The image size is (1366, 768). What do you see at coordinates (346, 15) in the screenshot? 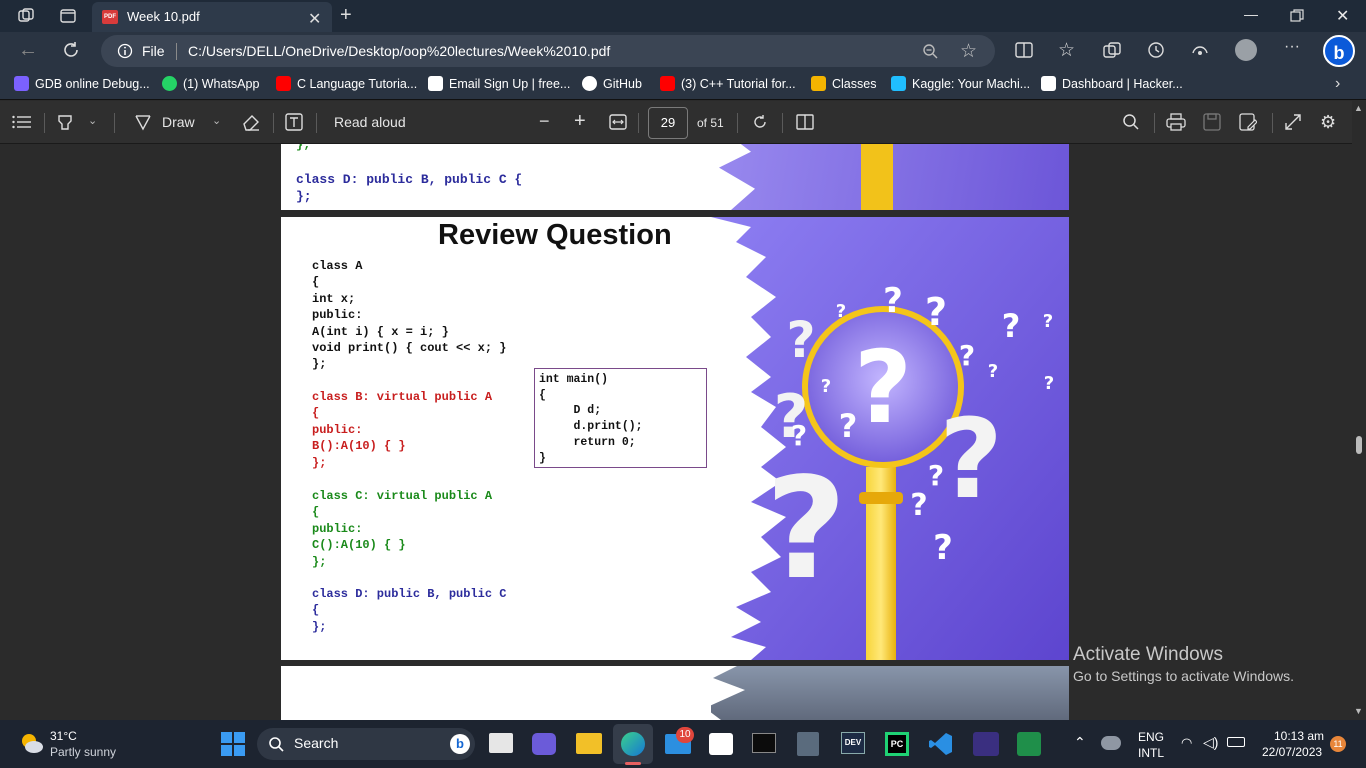
I see `new-tab-button: +` at bounding box center [346, 15].